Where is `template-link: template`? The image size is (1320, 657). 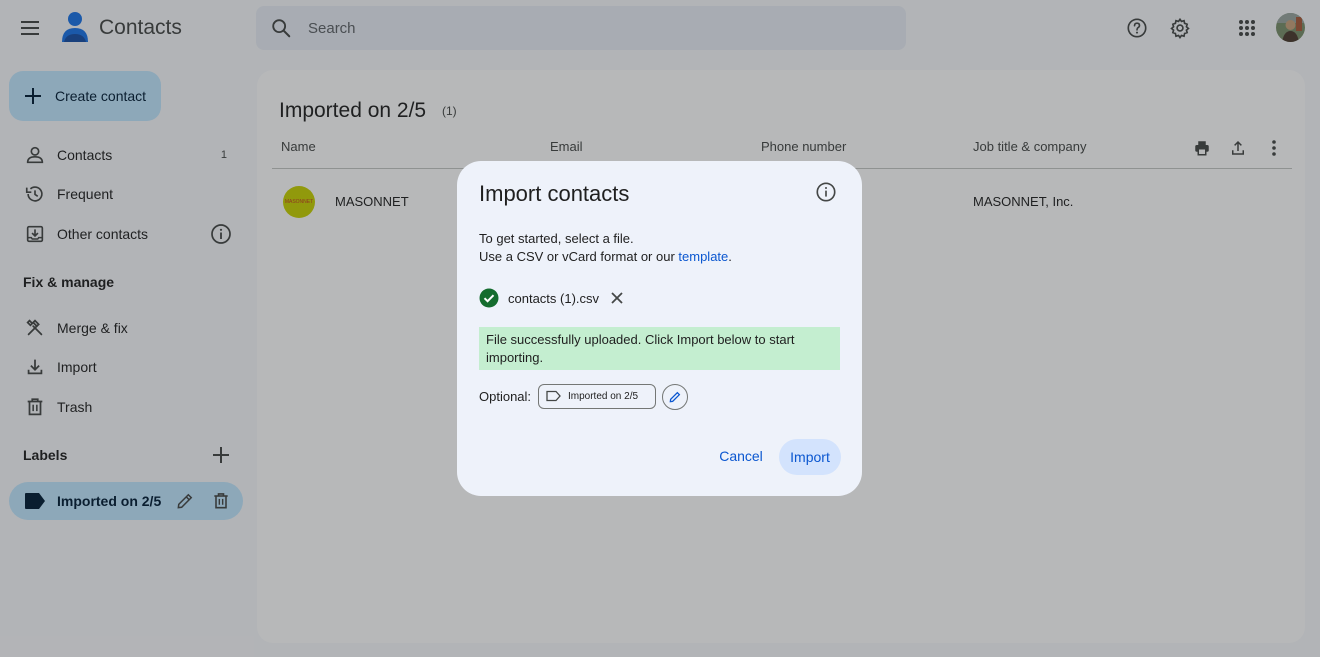 template-link: template is located at coordinates (703, 256).